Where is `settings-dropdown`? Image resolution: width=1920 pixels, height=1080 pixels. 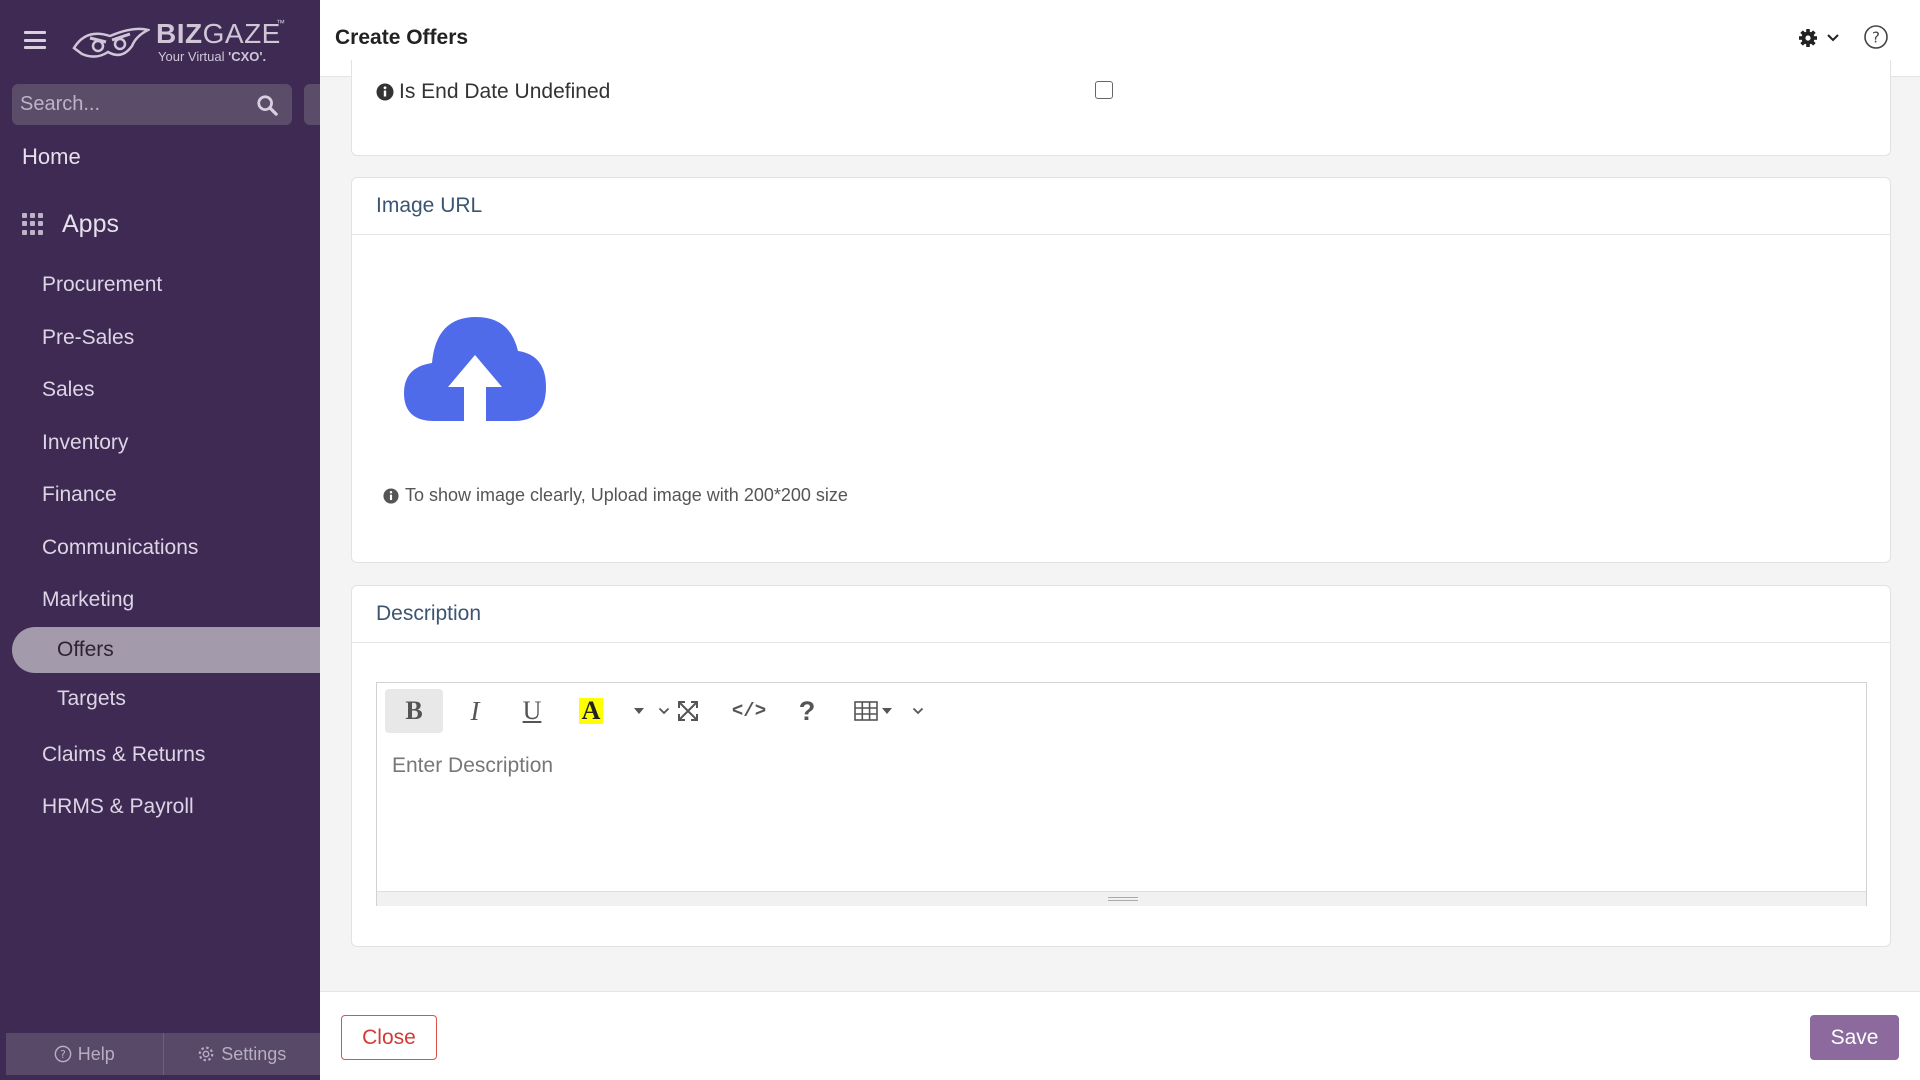
settings-dropdown is located at coordinates (1822, 38).